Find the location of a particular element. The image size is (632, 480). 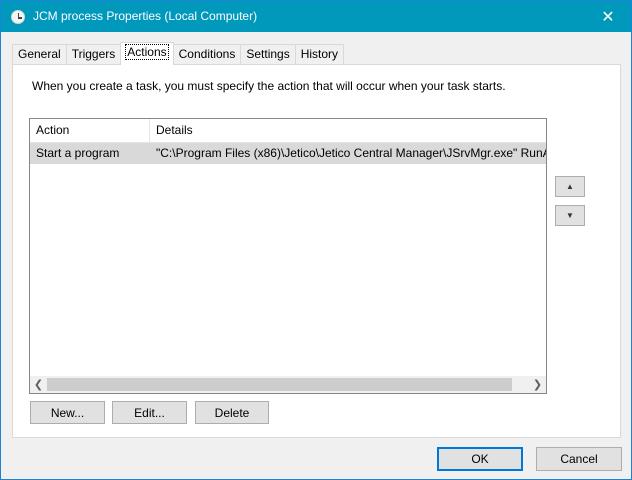

list-header: Action Details is located at coordinates (288, 131).